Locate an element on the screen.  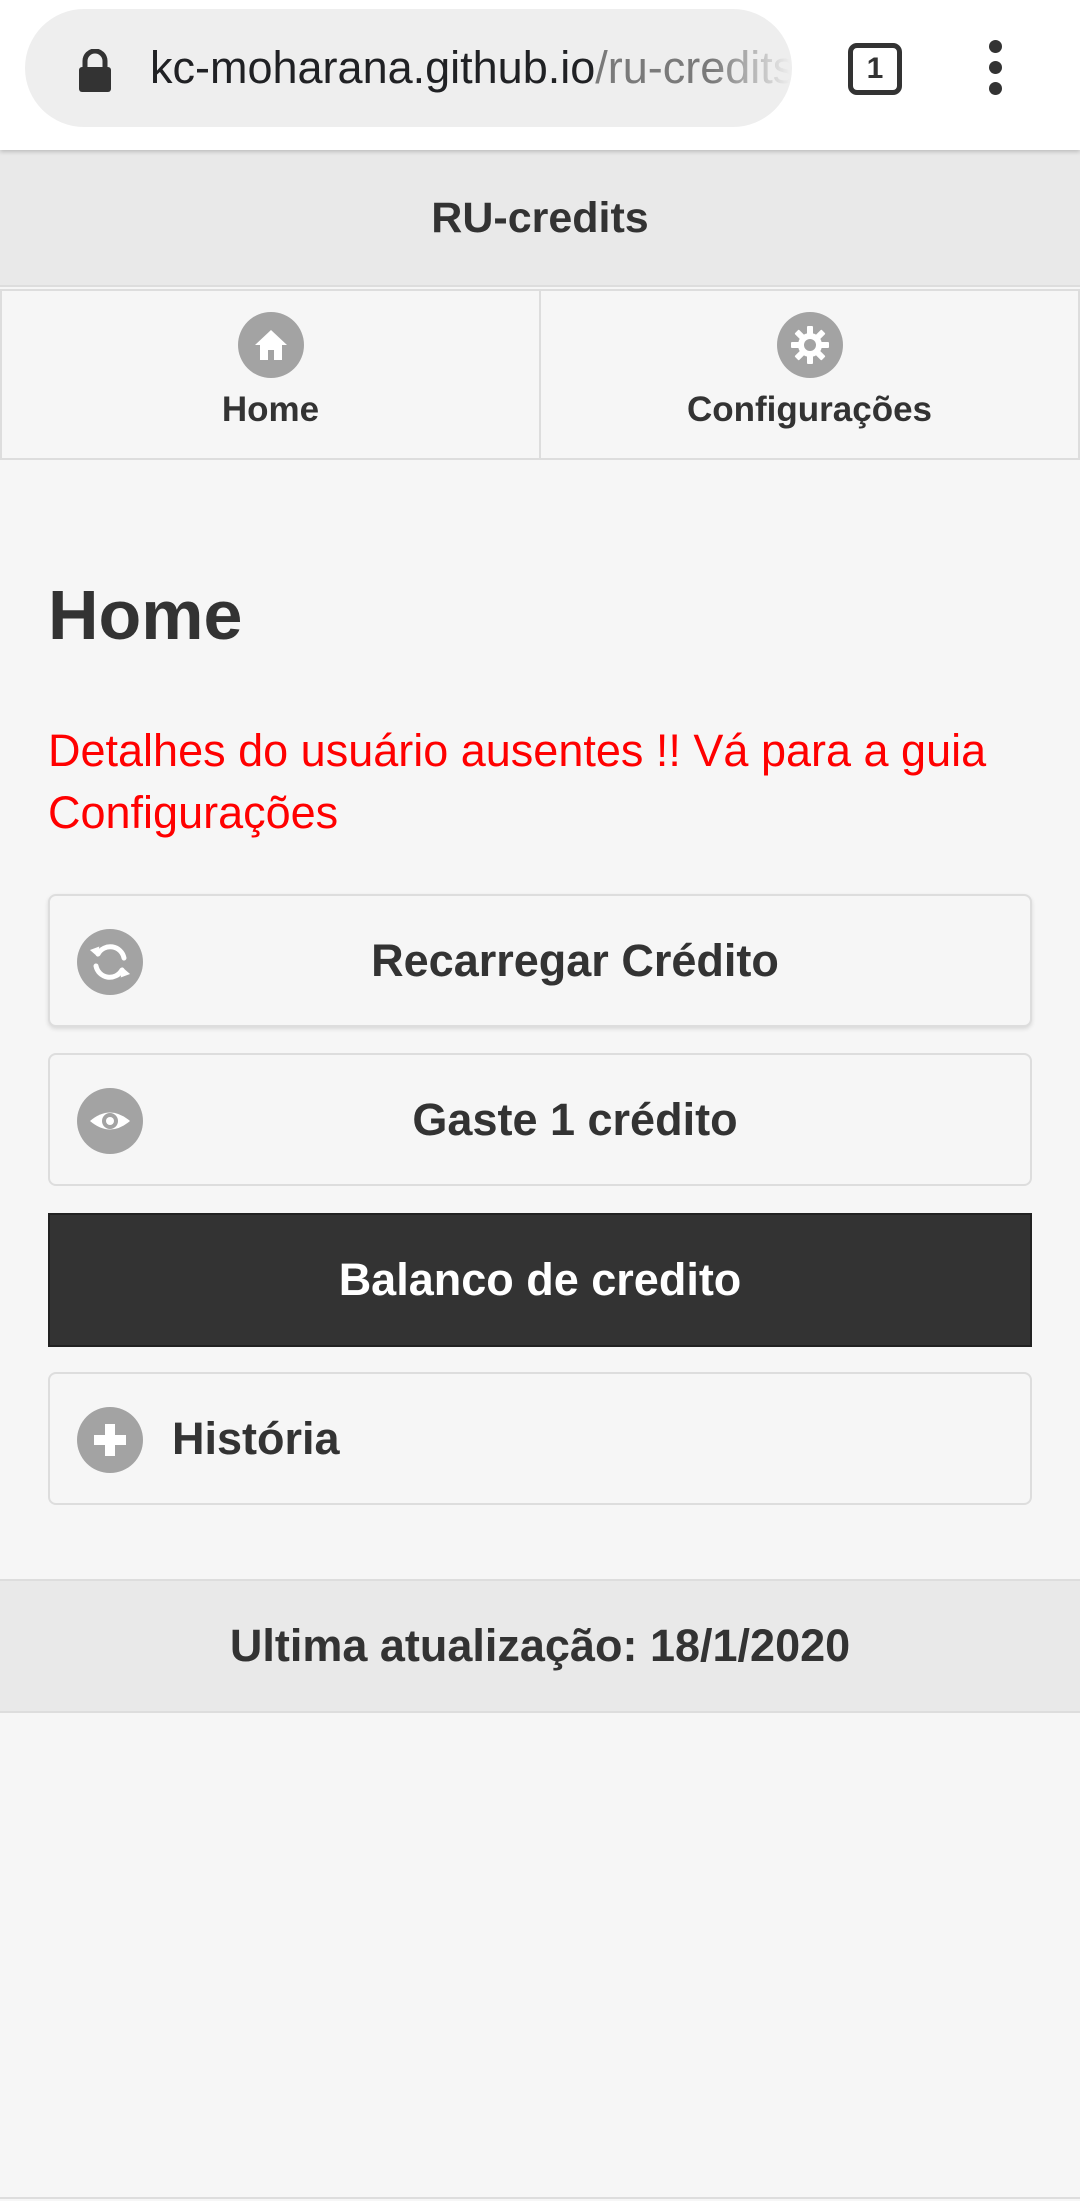
url-host: kc-moharana.github.io is located at coordinates (373, 67).